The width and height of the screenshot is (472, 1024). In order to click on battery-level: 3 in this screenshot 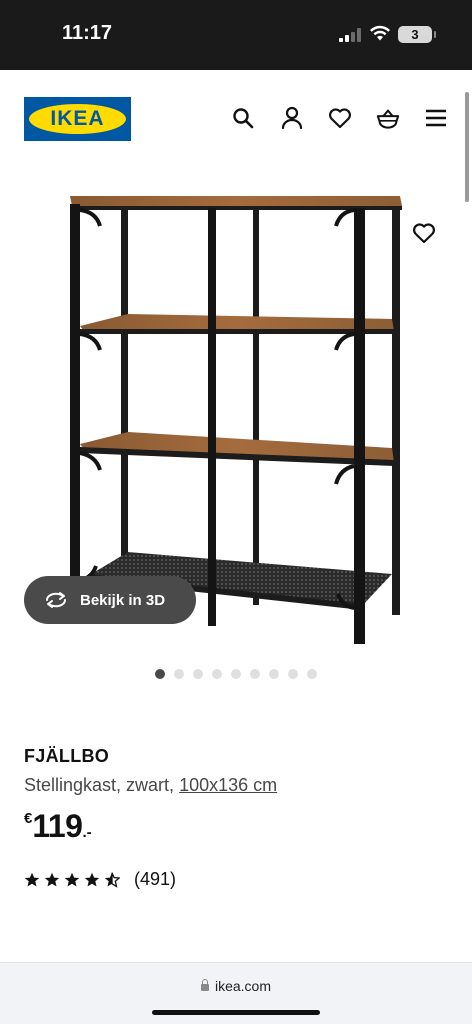, I will do `click(415, 34)`.